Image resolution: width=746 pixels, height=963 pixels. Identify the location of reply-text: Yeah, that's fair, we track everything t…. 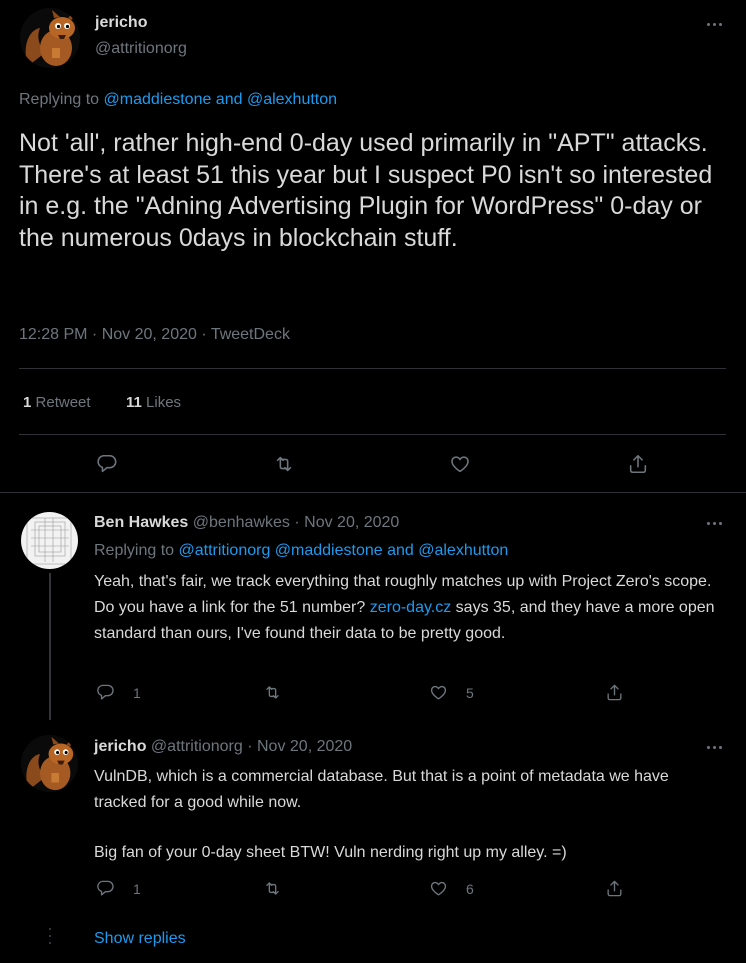
(409, 608).